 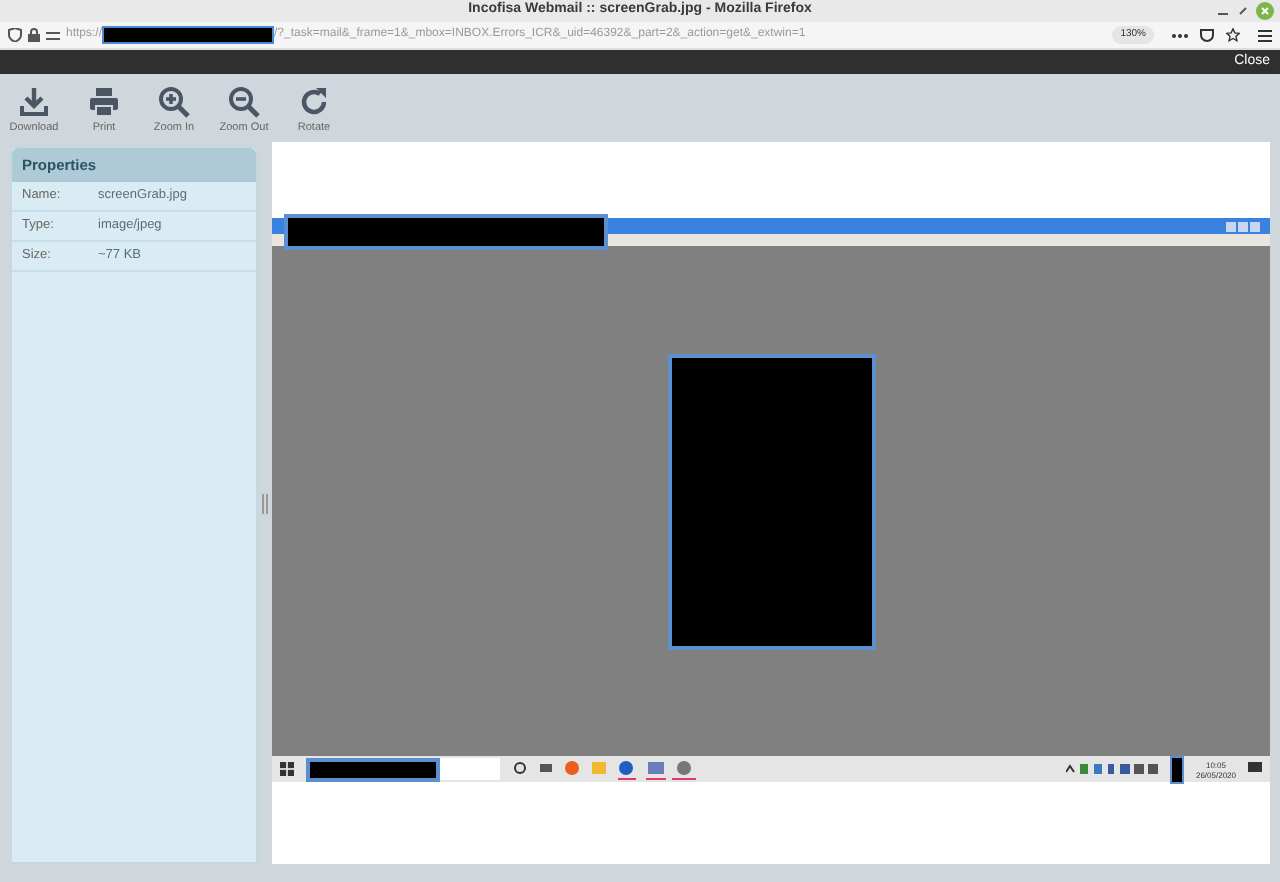 I want to click on permissions-icon, so click(x=53, y=35).